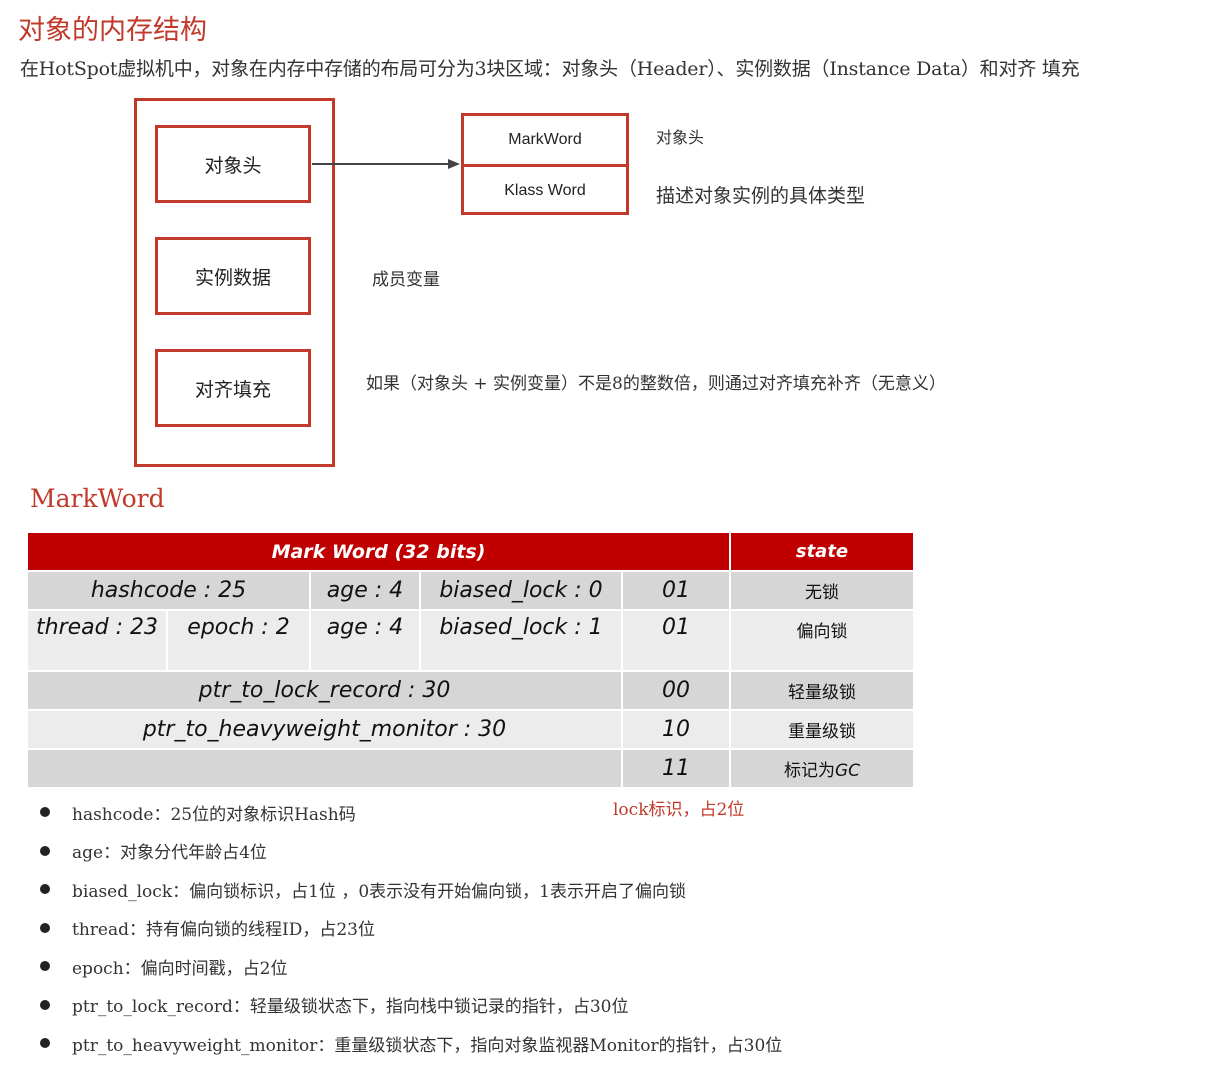 The width and height of the screenshot is (1212, 1076). What do you see at coordinates (545, 190) in the screenshot?
I see `klass-word-cell: Klass Word` at bounding box center [545, 190].